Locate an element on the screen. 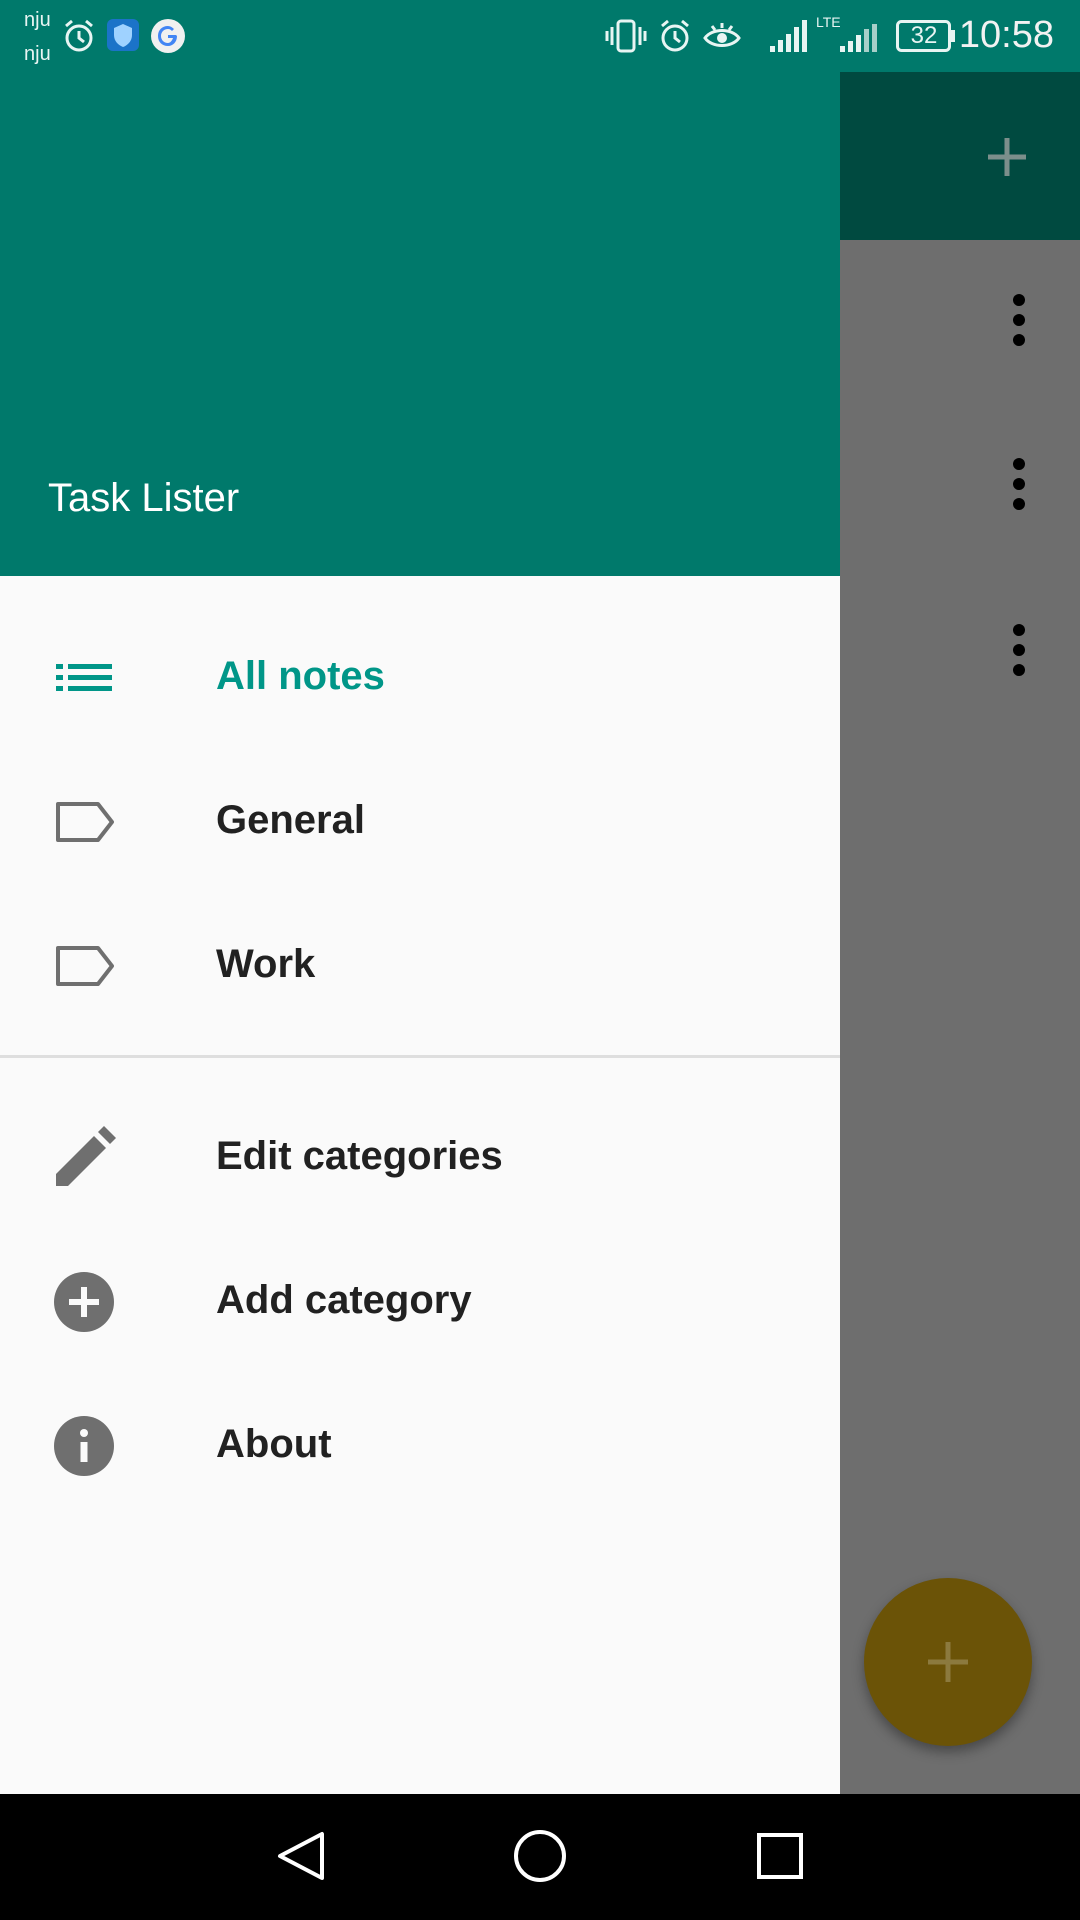  drawer-item-add-category: Add category is located at coordinates (420, 1300).